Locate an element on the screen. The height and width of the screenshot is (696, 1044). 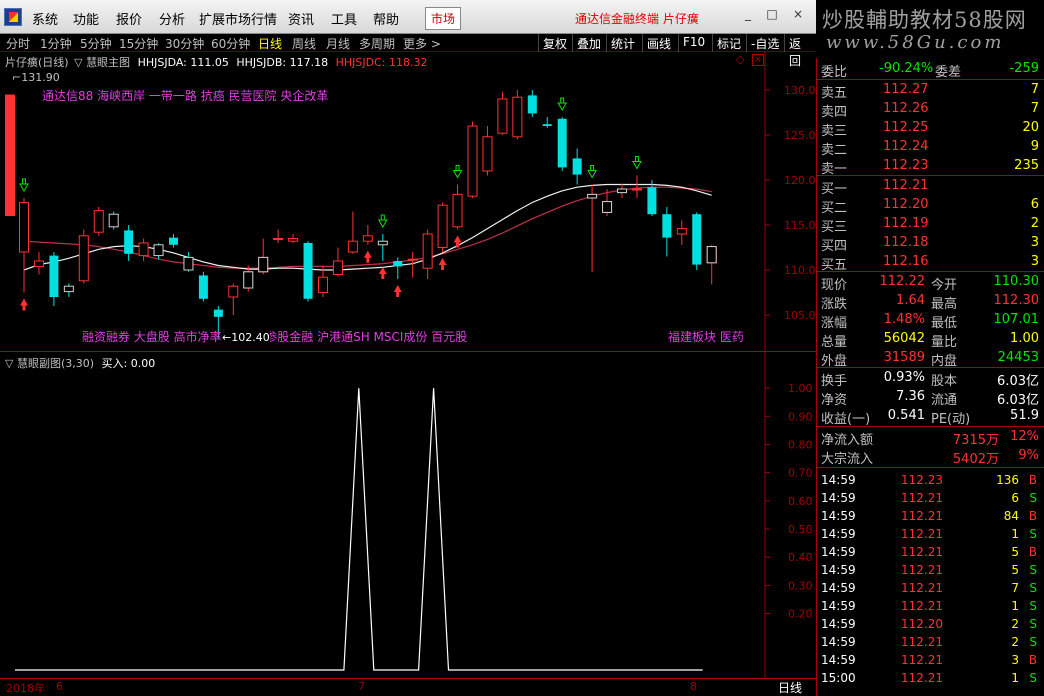
weibi-value: -90.24% is located at coordinates (906, 68).